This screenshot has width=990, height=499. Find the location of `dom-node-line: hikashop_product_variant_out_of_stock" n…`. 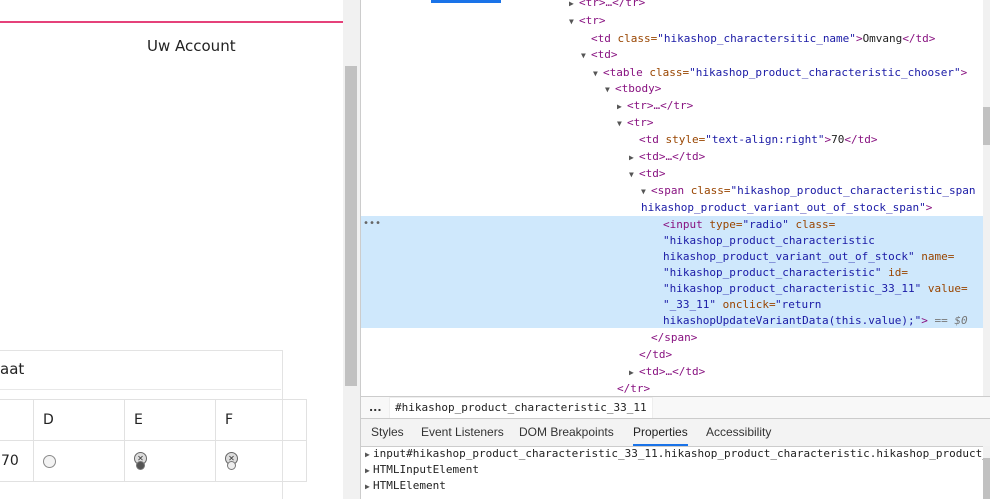

dom-node-line: hikashop_product_variant_out_of_stock" n… is located at coordinates (808, 256).